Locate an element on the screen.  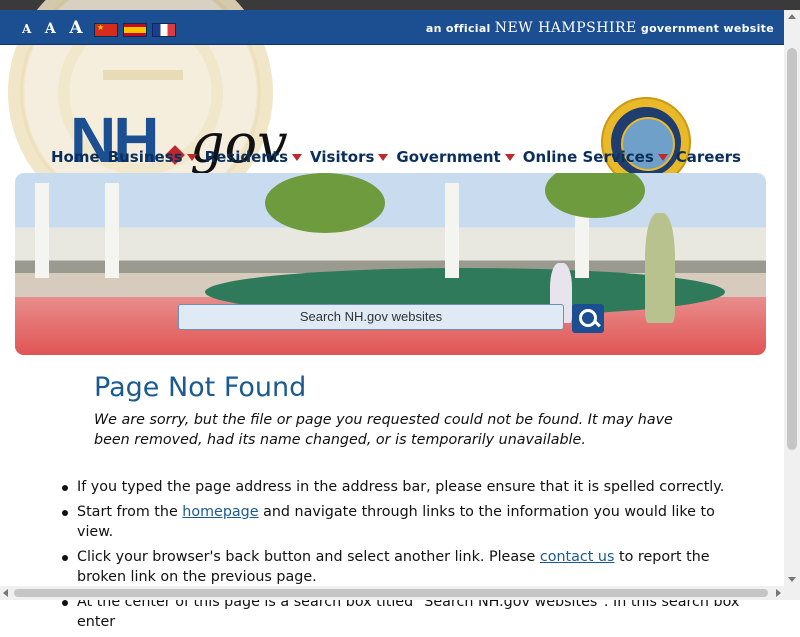
nav-business-label: Business is located at coordinates (145, 157).